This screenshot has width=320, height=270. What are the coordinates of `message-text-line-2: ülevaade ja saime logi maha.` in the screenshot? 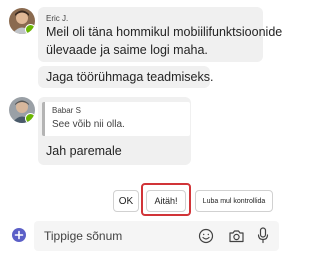 It's located at (127, 50).